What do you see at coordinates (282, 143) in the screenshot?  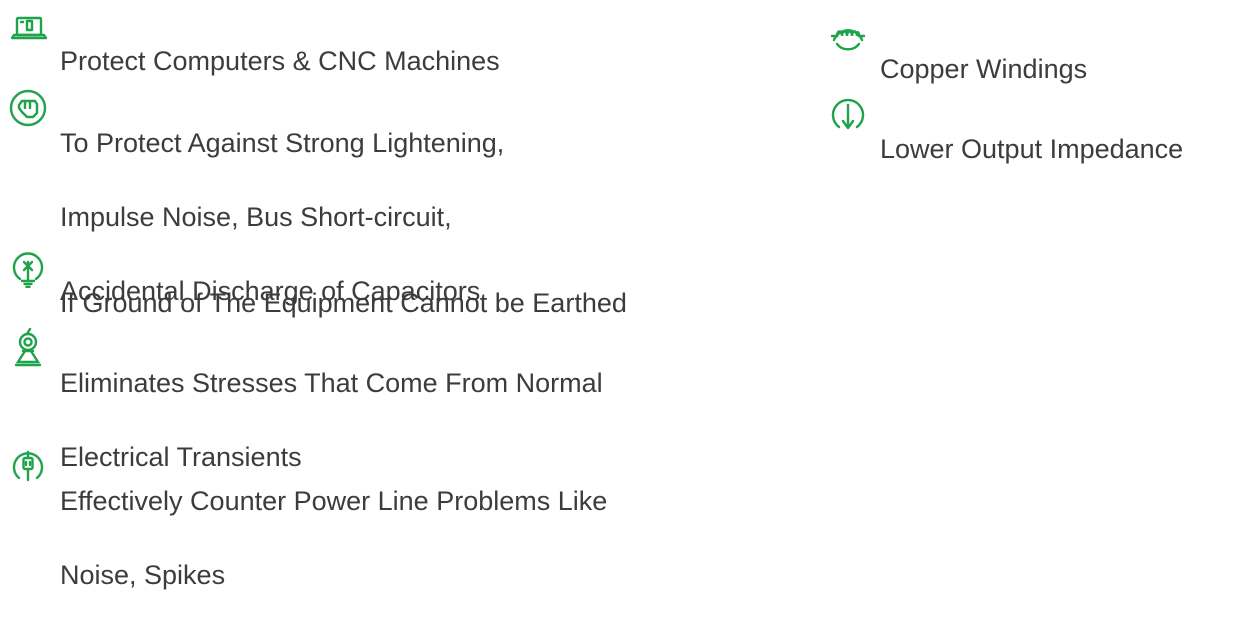 I see `feature-line: To Protect Against Strong Lightening,` at bounding box center [282, 143].